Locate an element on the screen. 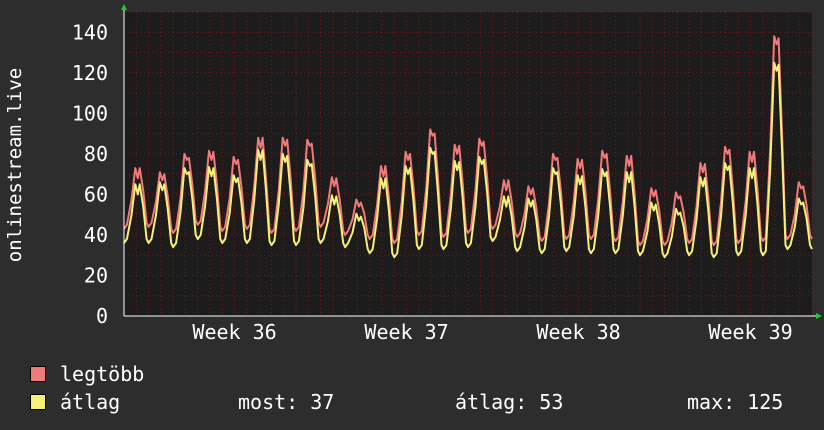 This screenshot has width=824, height=430. legend-swatch-max is located at coordinates (38, 374).